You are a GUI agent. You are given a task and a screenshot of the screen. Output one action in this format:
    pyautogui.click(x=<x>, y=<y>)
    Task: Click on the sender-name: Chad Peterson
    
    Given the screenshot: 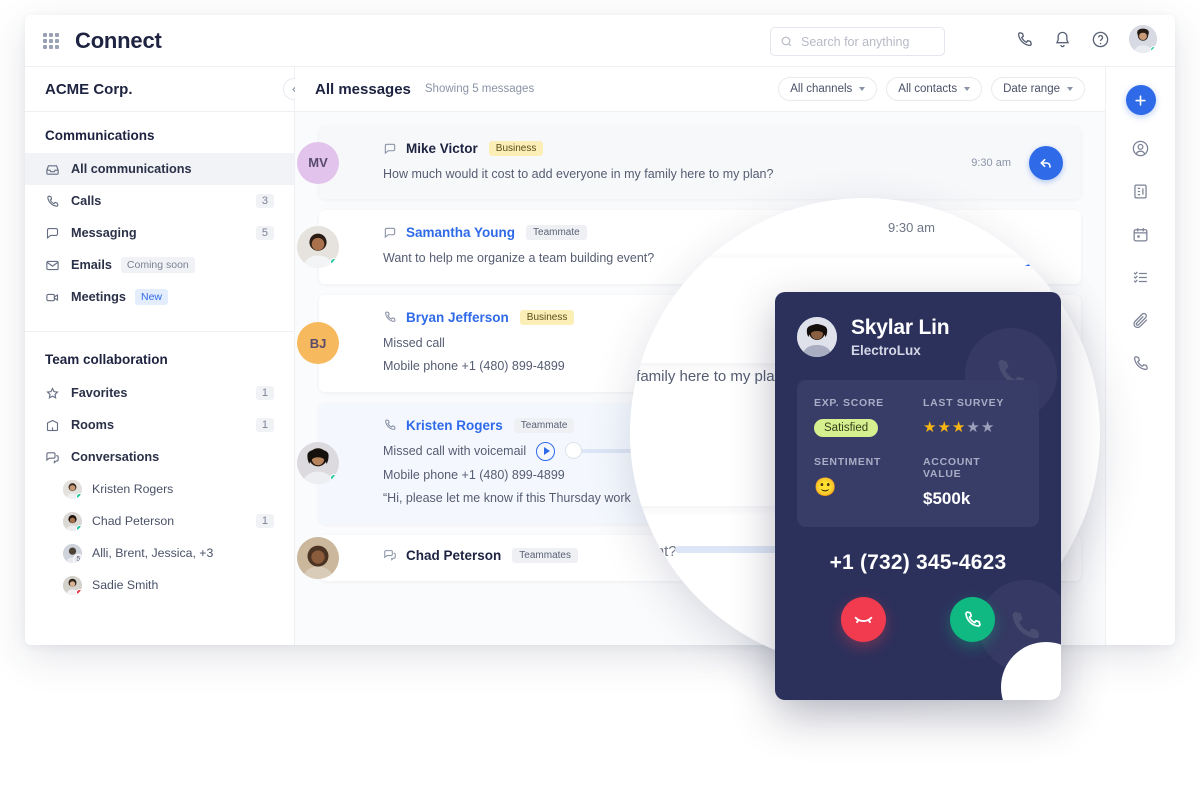 What is the action you would take?
    pyautogui.click(x=453, y=555)
    